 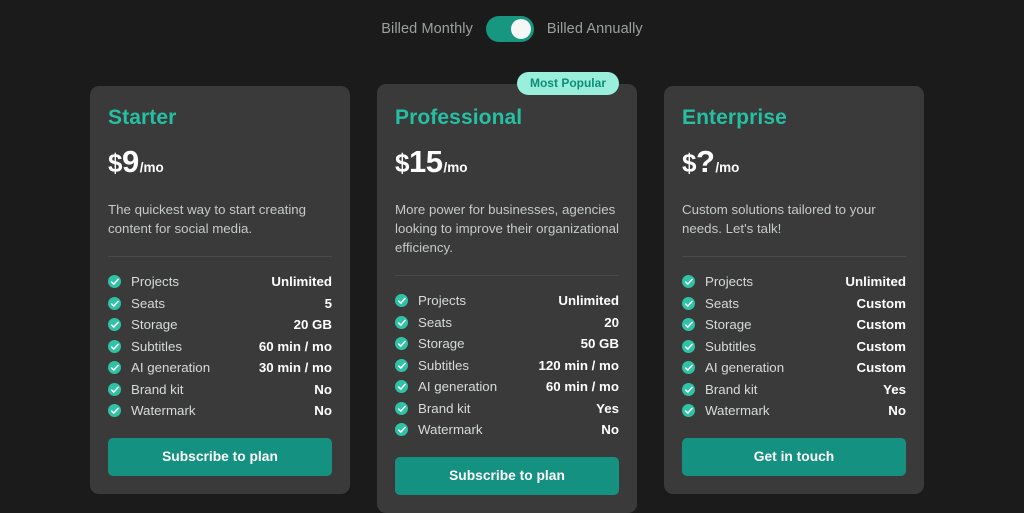 I want to click on plan-cta-button: Get in touch, so click(x=794, y=456).